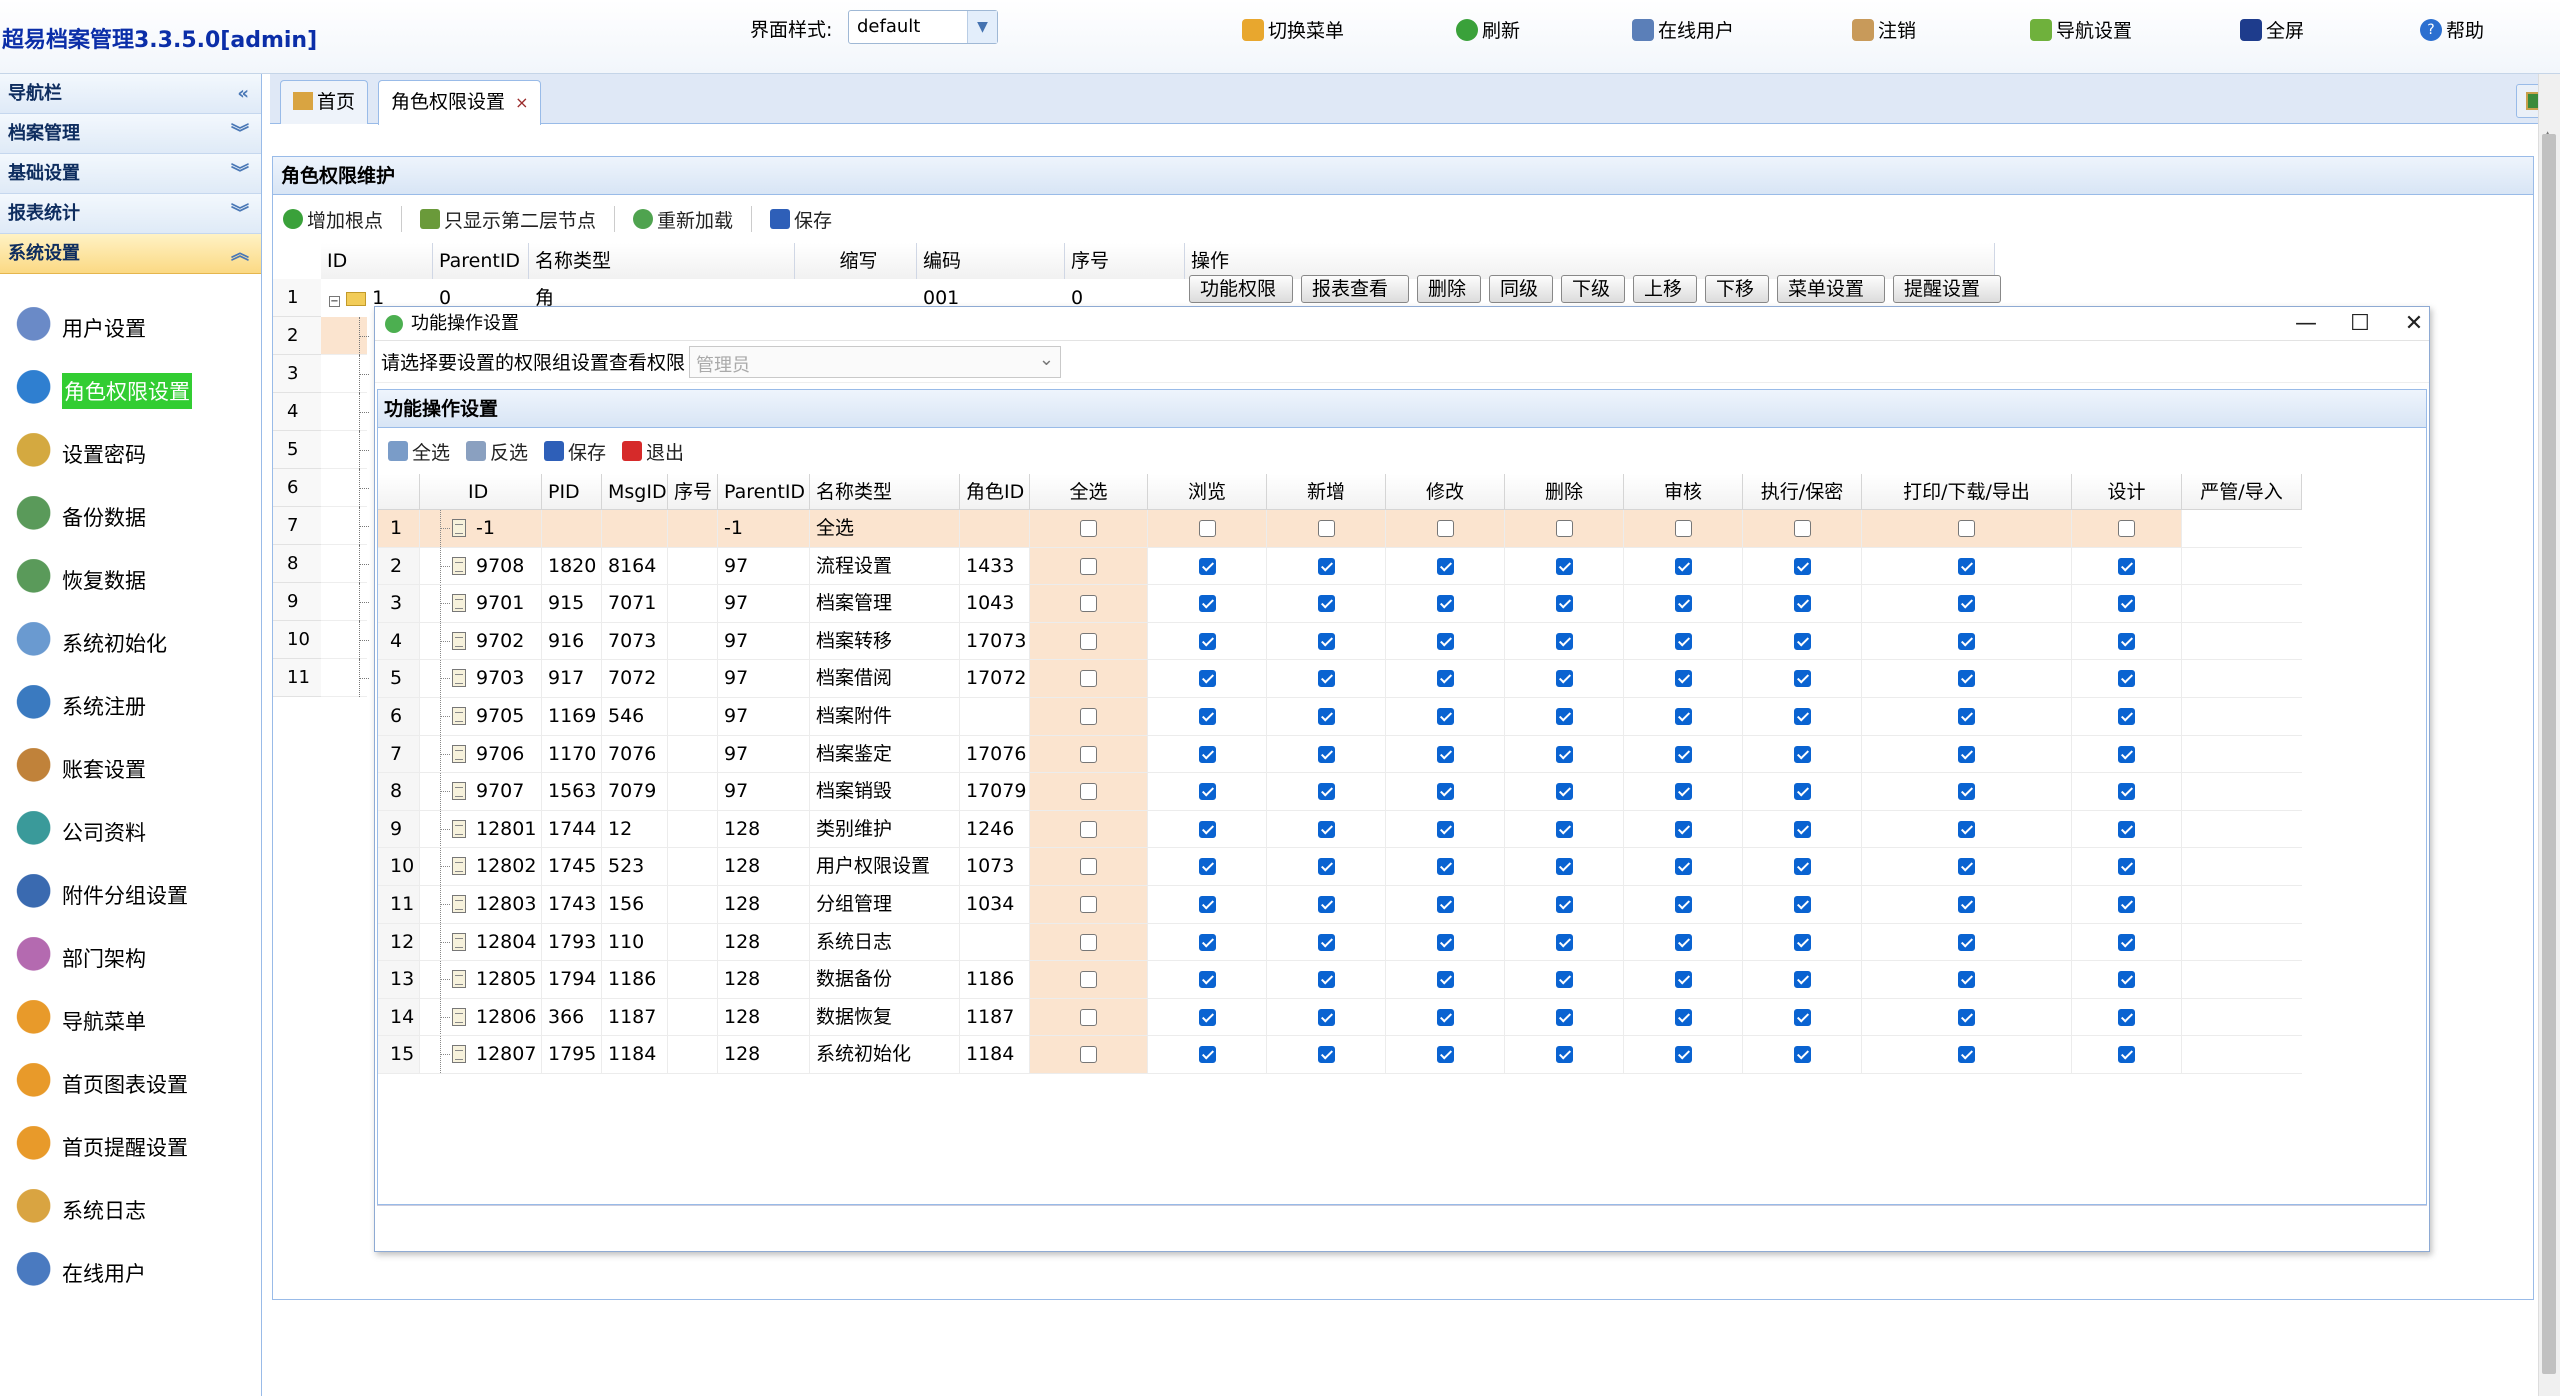 The width and height of the screenshot is (2560, 1396). I want to click on sidebar-item-12: 导航菜单, so click(130, 1020).